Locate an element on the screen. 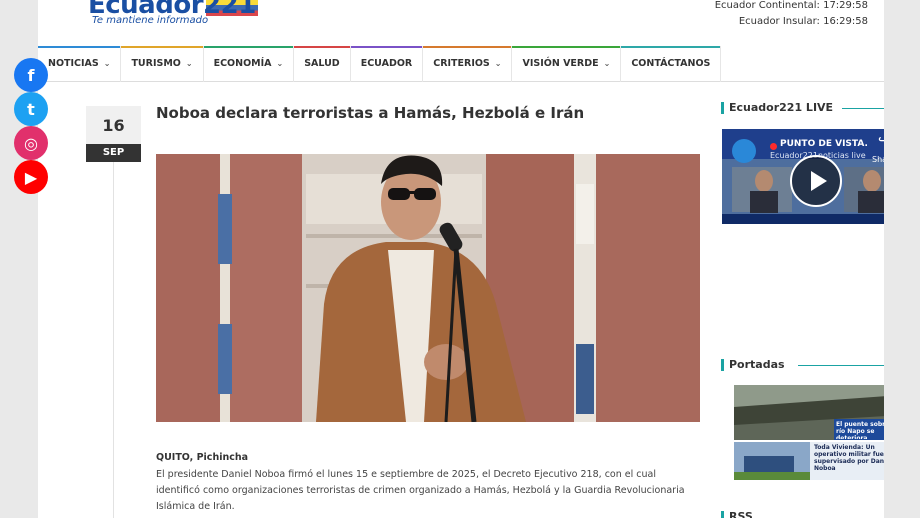  instagram-icon: ◎ is located at coordinates (31, 143).